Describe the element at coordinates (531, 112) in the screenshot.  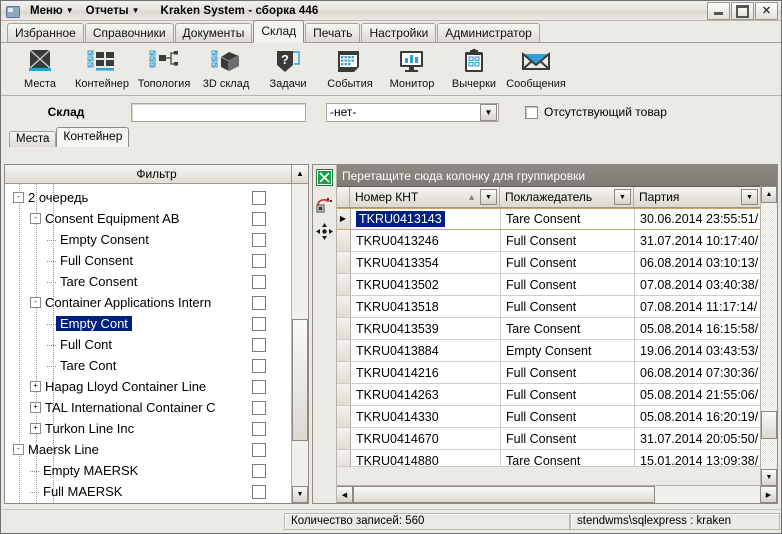
I see `missing-goods-checkbox` at that location.